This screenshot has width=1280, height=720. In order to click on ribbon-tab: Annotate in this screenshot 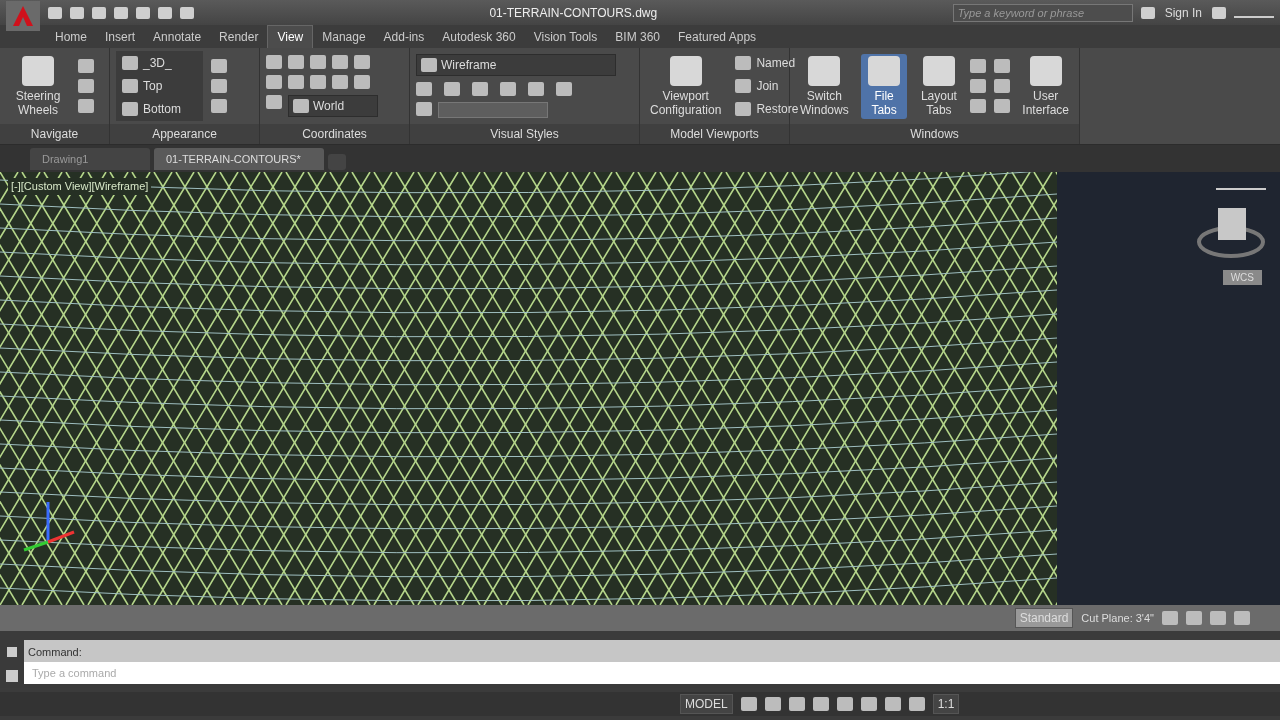, I will do `click(177, 37)`.